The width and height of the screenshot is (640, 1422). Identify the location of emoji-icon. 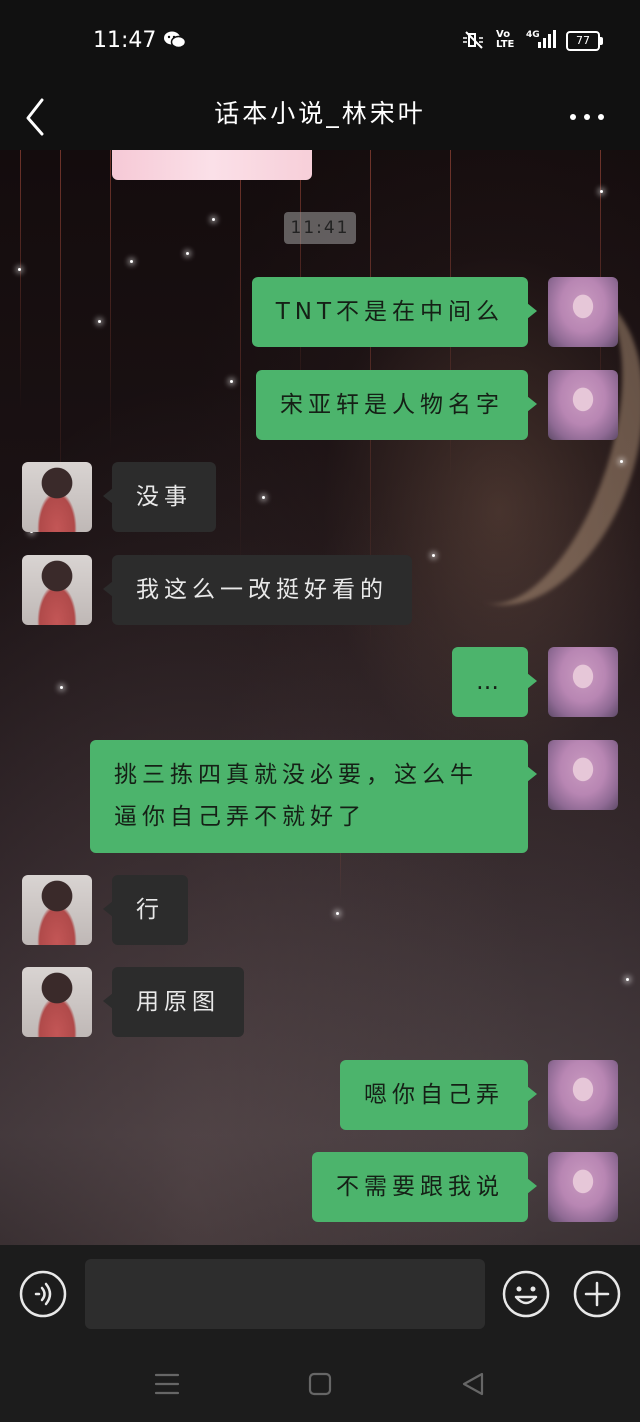
(526, 1294).